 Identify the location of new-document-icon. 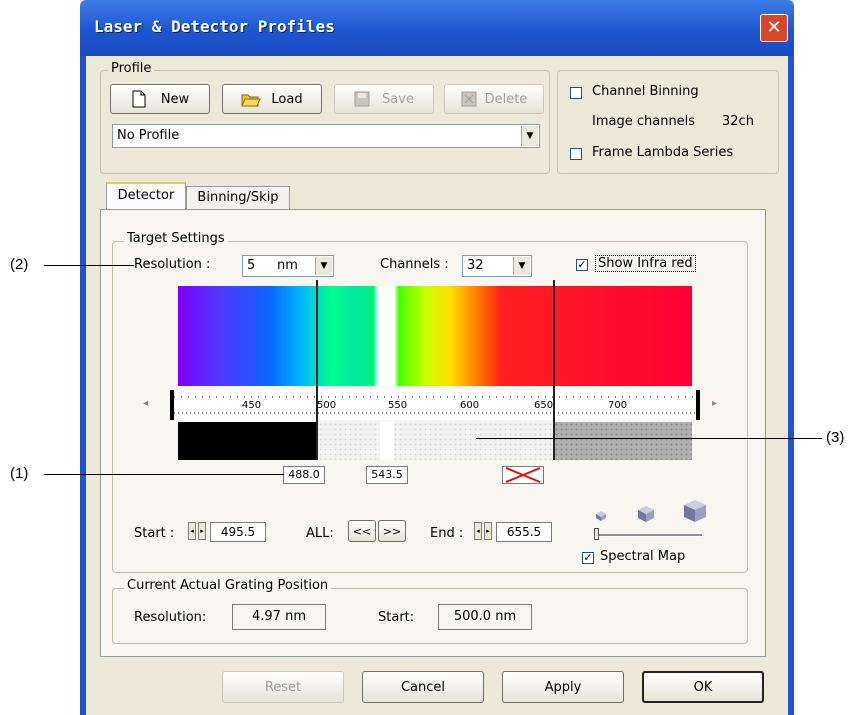
(139, 99).